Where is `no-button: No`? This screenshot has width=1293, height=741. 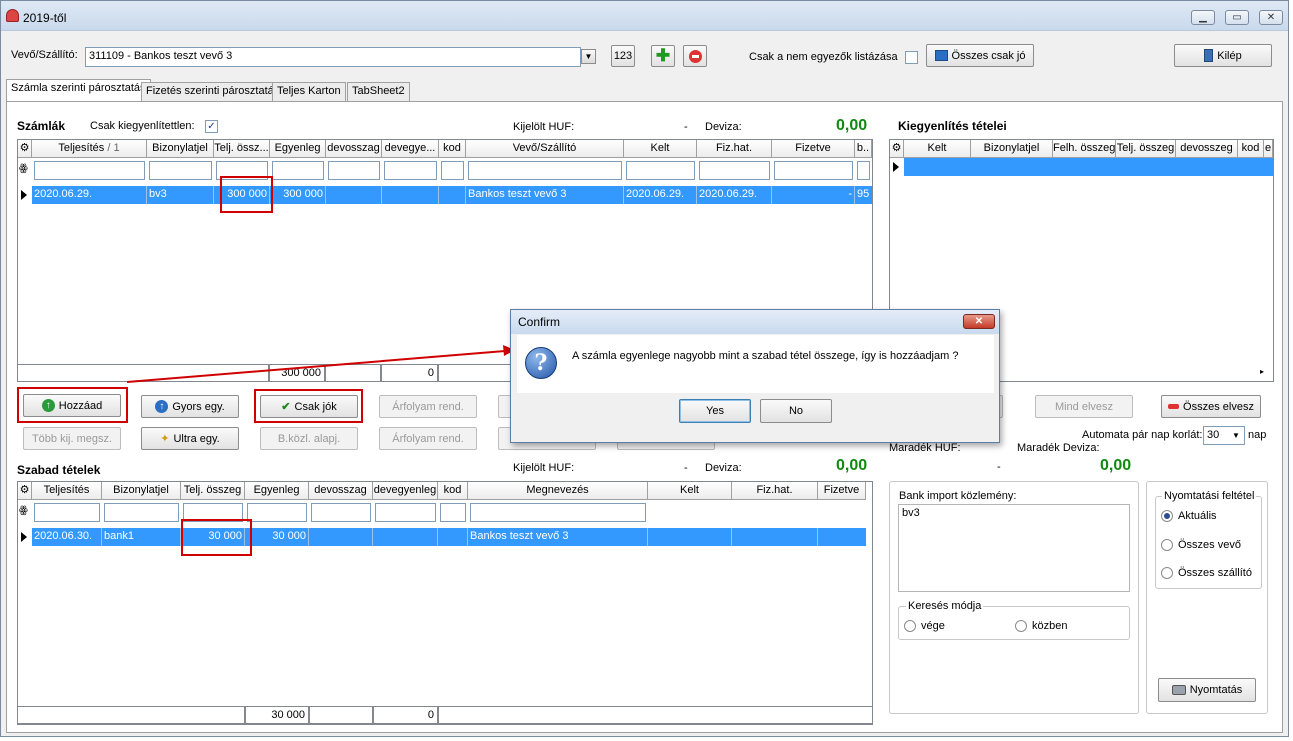
no-button: No is located at coordinates (796, 411).